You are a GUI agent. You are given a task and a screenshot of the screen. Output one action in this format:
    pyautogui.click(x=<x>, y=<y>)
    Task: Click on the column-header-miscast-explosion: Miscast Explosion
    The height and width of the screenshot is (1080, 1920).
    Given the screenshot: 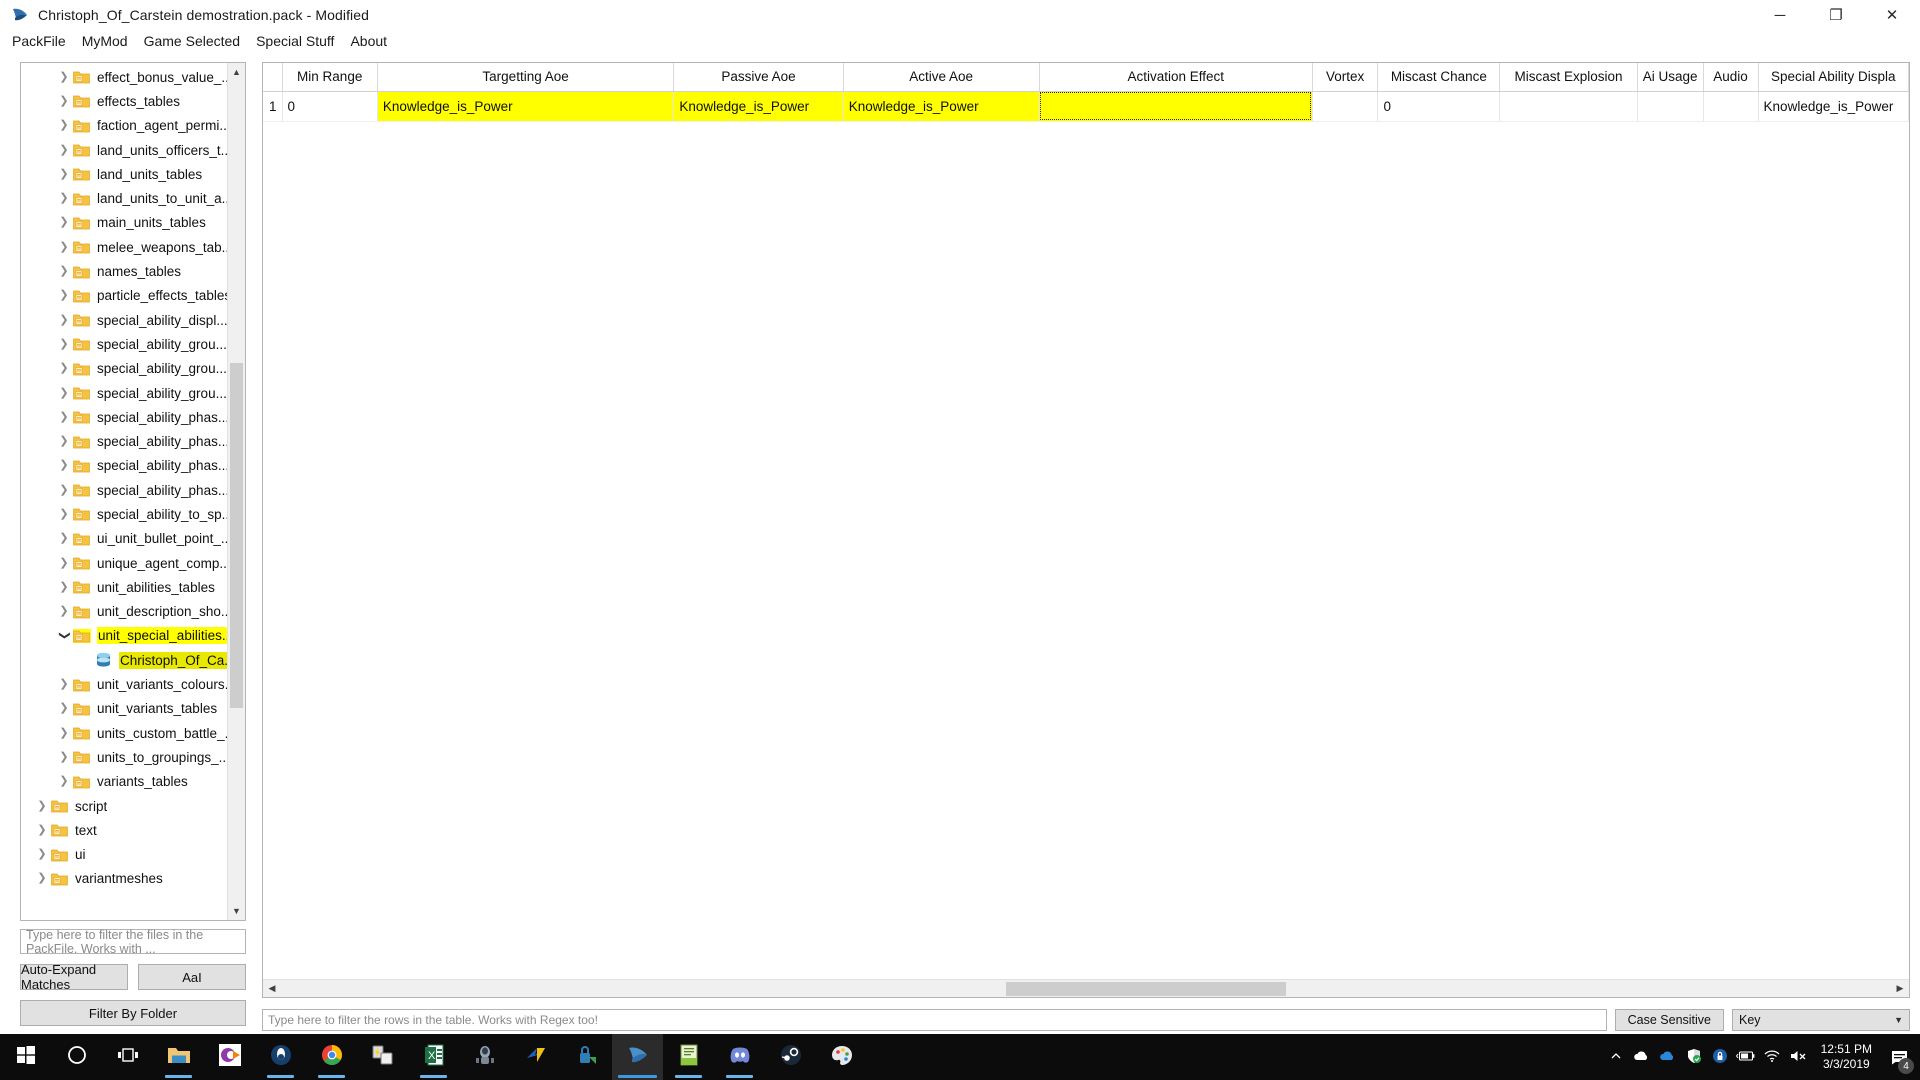 What is the action you would take?
    pyautogui.click(x=1568, y=77)
    